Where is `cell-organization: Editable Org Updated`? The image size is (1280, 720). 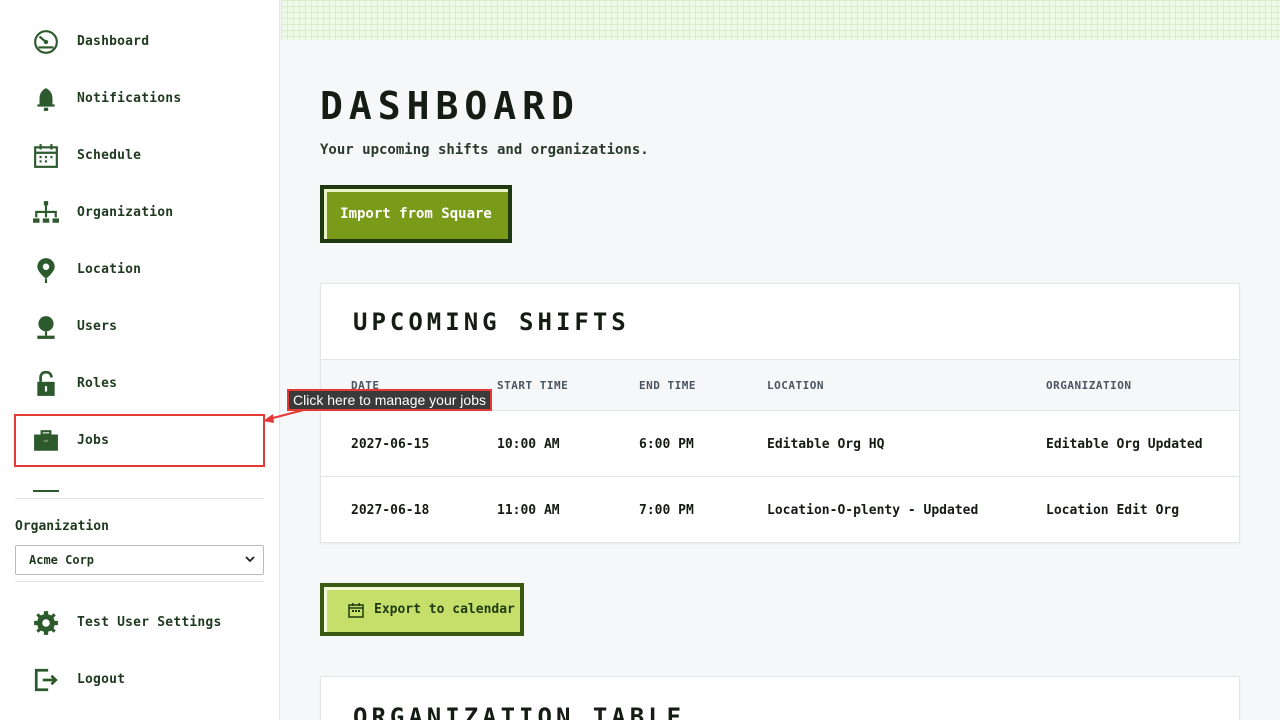 cell-organization: Editable Org Updated is located at coordinates (1124, 444).